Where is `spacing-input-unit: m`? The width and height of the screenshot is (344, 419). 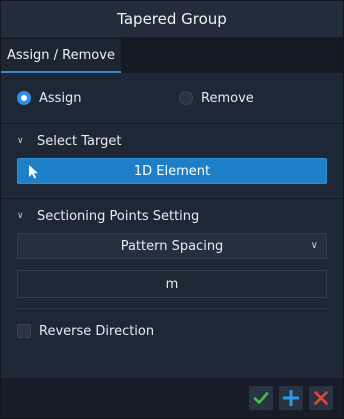 spacing-input-unit: m is located at coordinates (172, 284).